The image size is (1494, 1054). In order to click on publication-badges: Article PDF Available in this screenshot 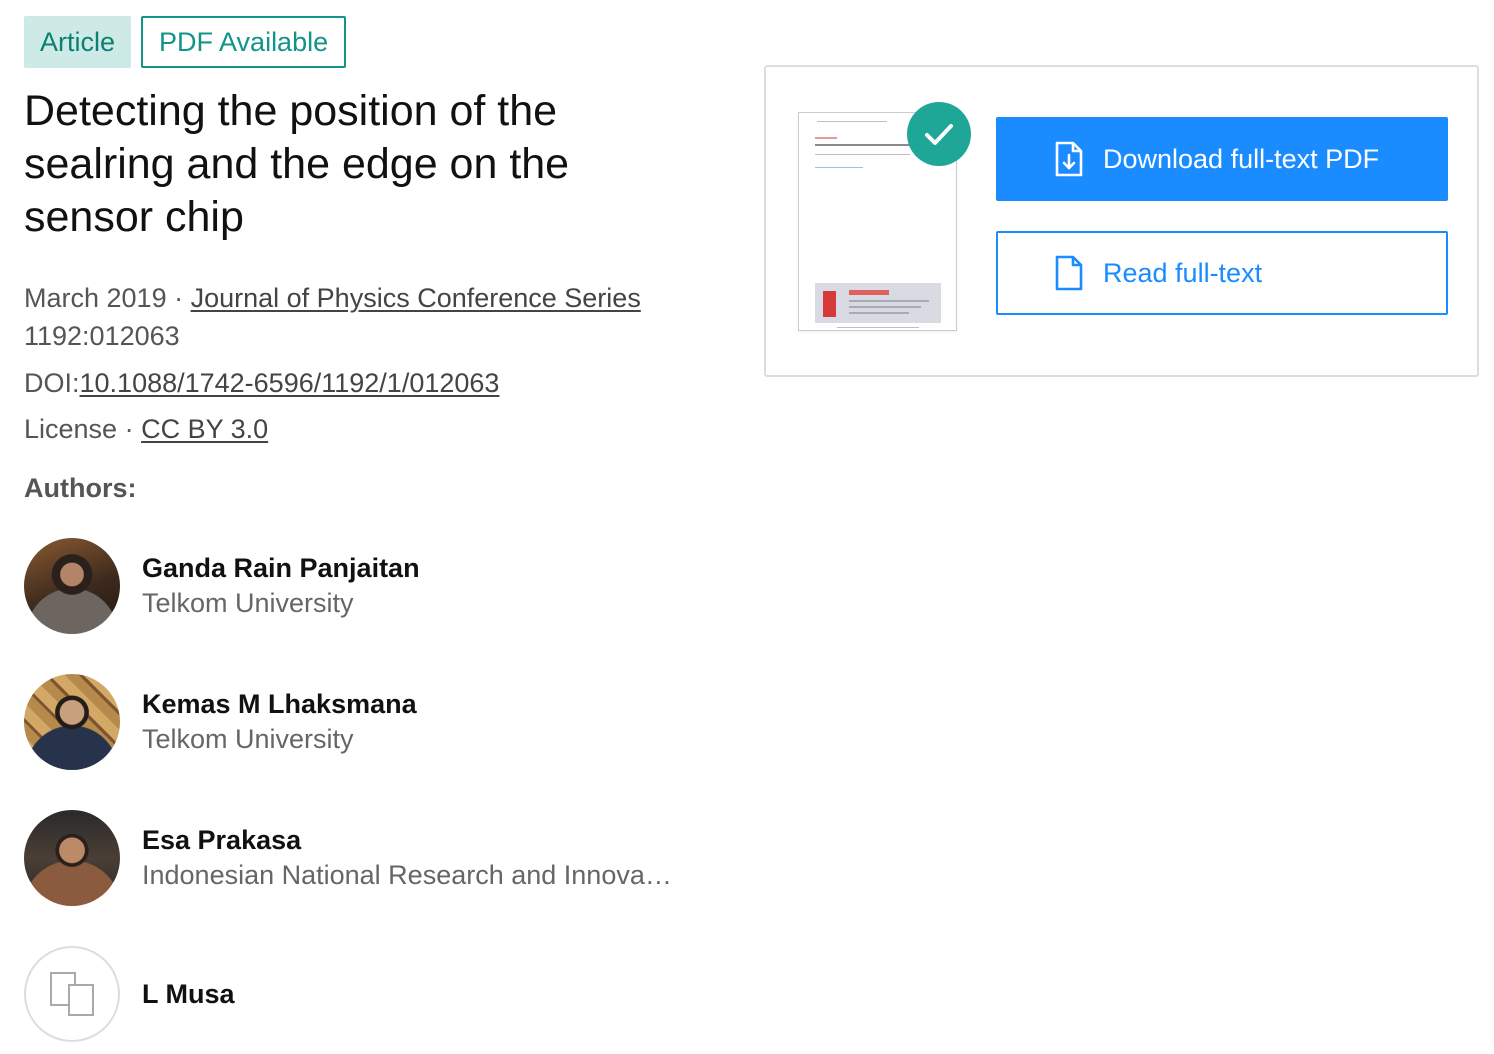, I will do `click(185, 42)`.